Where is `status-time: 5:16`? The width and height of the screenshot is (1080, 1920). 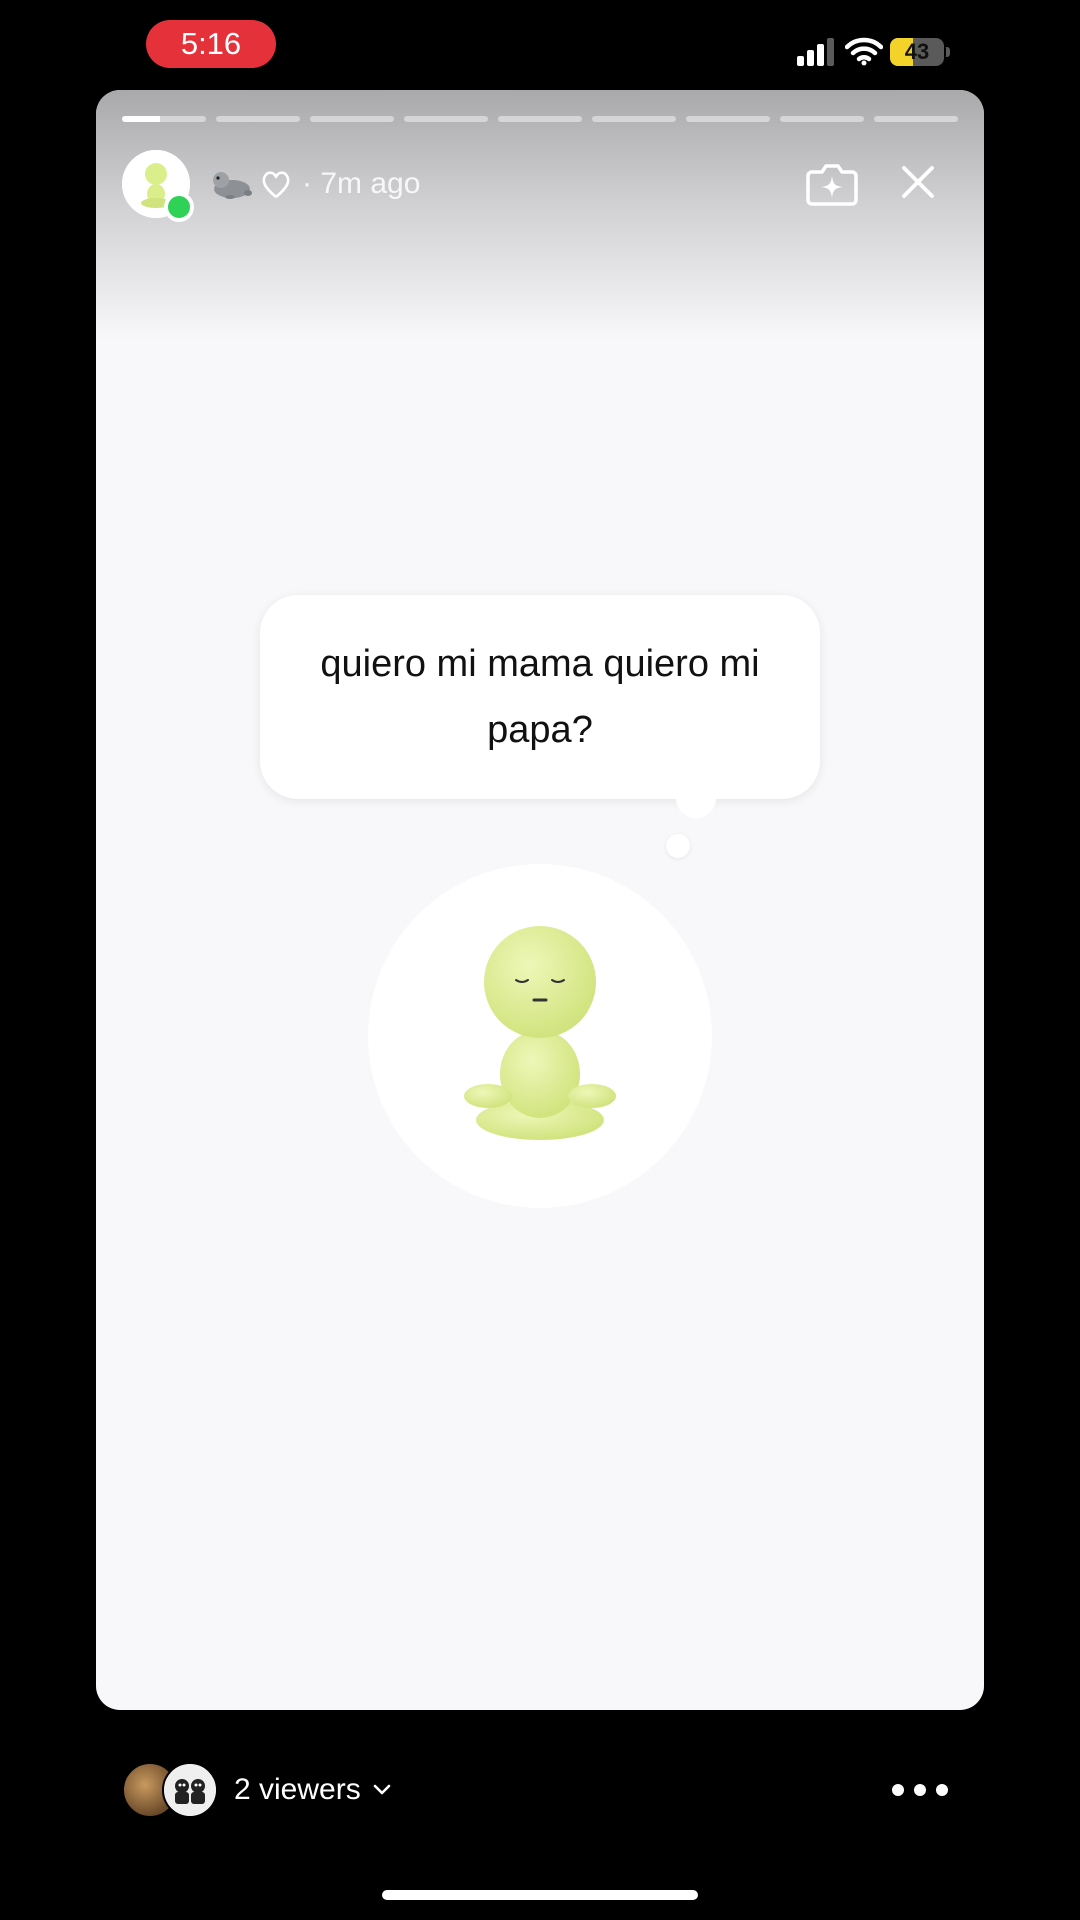 status-time: 5:16 is located at coordinates (211, 44).